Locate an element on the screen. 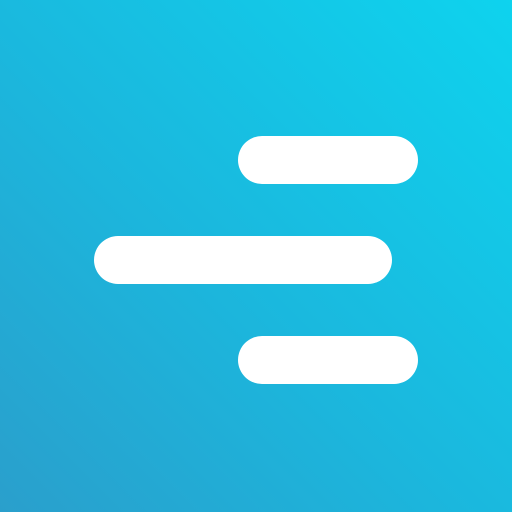 The height and width of the screenshot is (512, 512). menu-bar-middle is located at coordinates (243, 260).